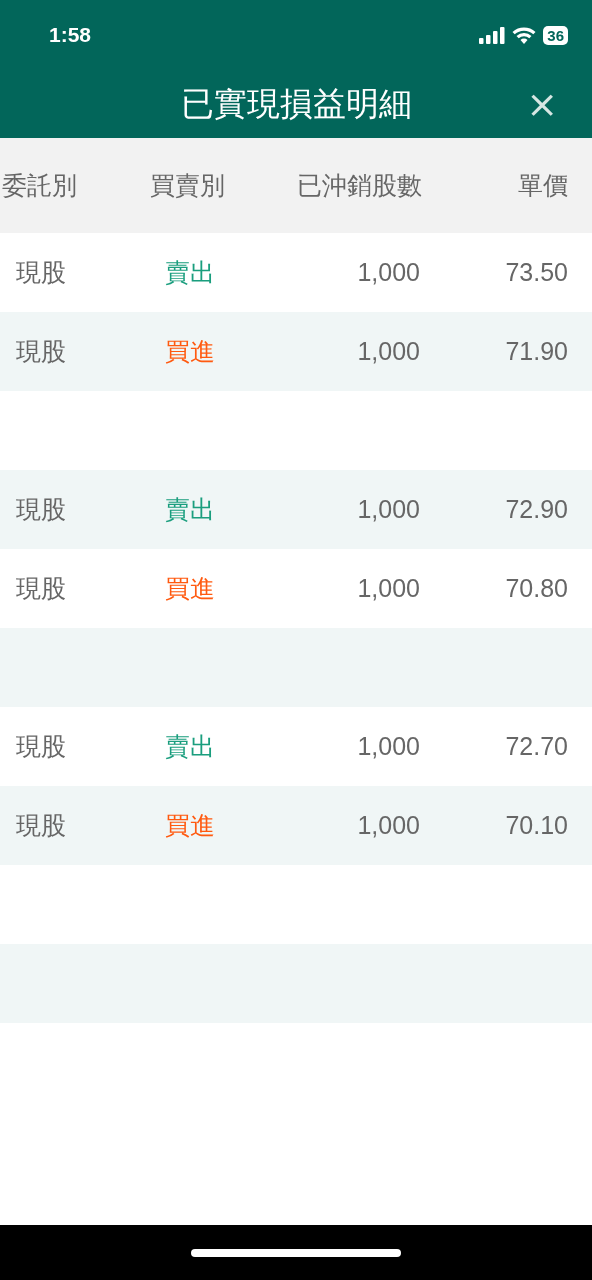 The width and height of the screenshot is (592, 1280). Describe the element at coordinates (536, 588) in the screenshot. I see `table-cell-text: 70.80` at that location.